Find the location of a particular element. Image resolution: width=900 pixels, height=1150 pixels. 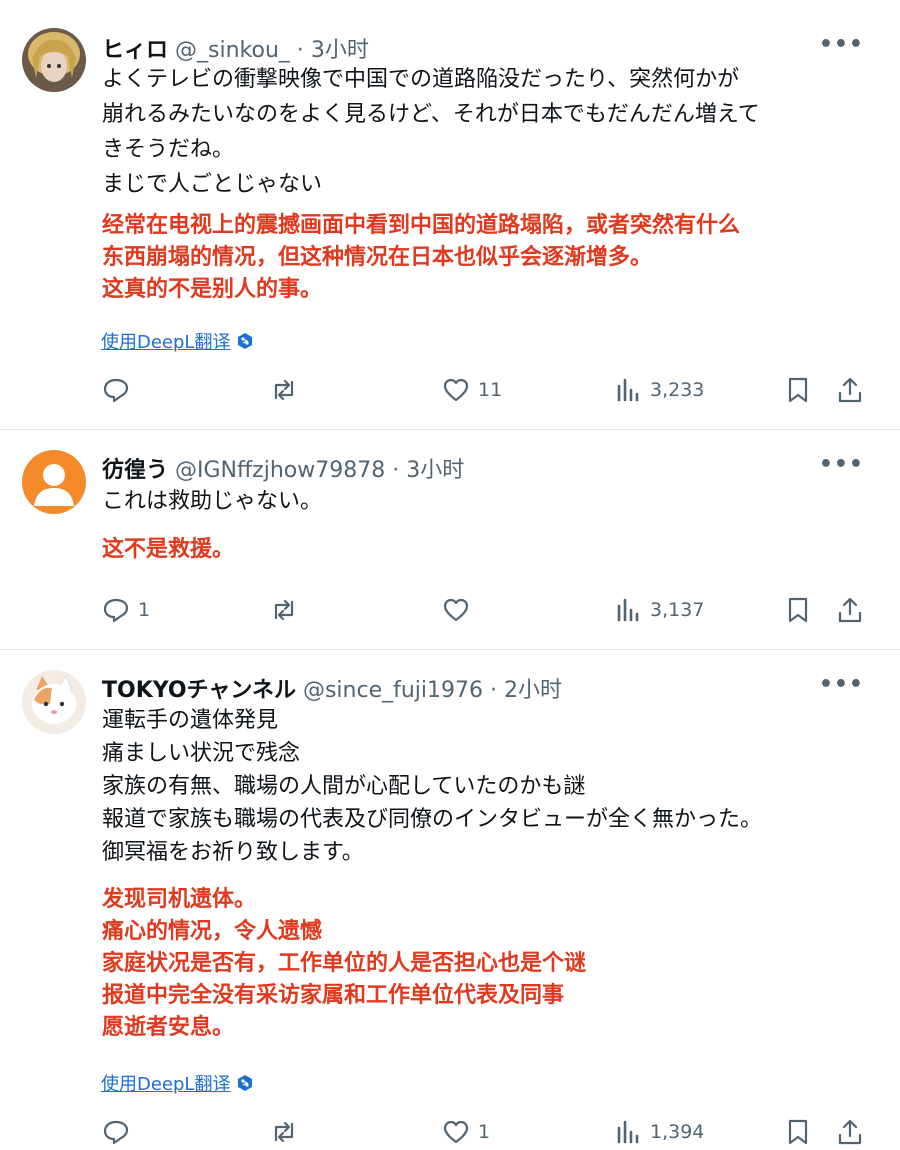

tweet-header: TOKYOチャンネル @since_fuji1976 · 2小时 is located at coordinates (332, 688).